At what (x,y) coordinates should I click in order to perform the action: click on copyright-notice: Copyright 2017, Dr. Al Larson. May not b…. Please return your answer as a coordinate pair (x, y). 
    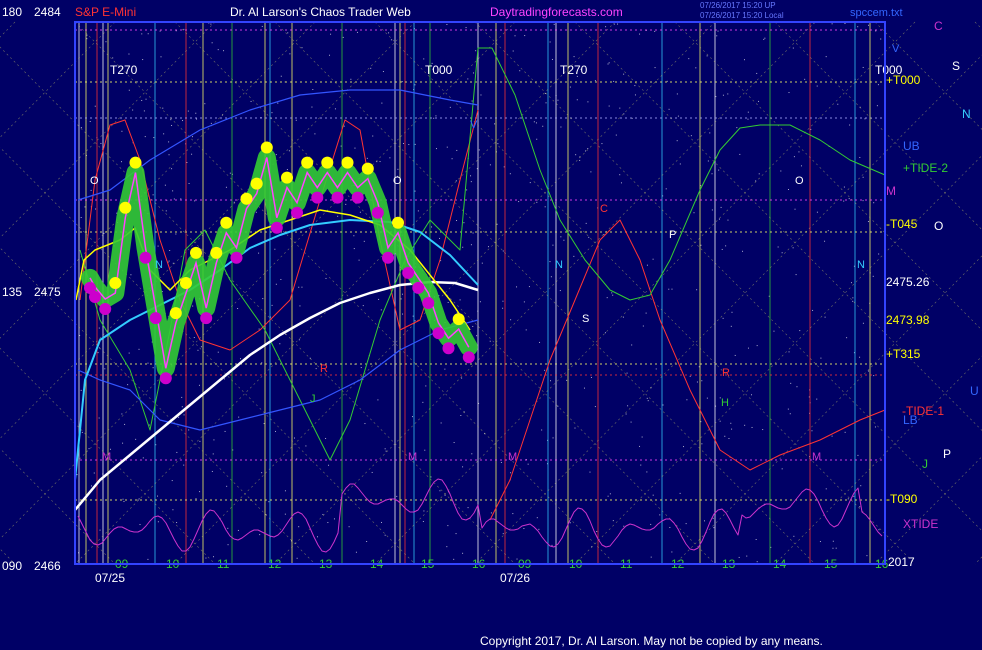
    Looking at the image, I should click on (651, 641).